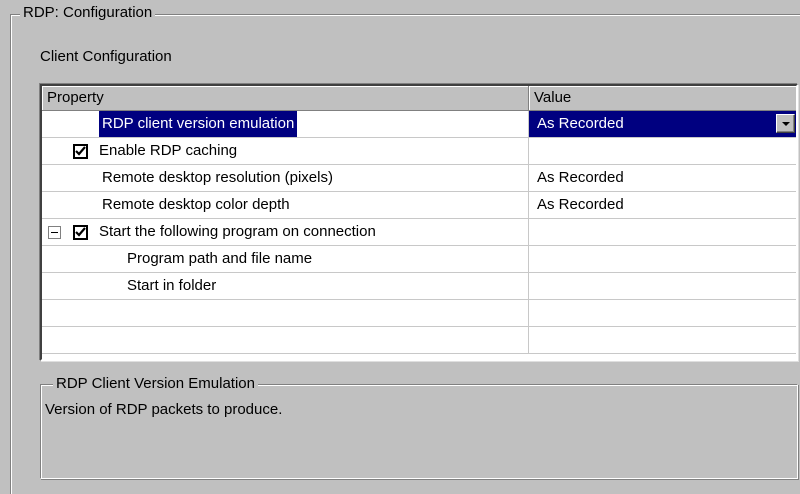  Describe the element at coordinates (285, 98) in the screenshot. I see `property-column-header: Property` at that location.